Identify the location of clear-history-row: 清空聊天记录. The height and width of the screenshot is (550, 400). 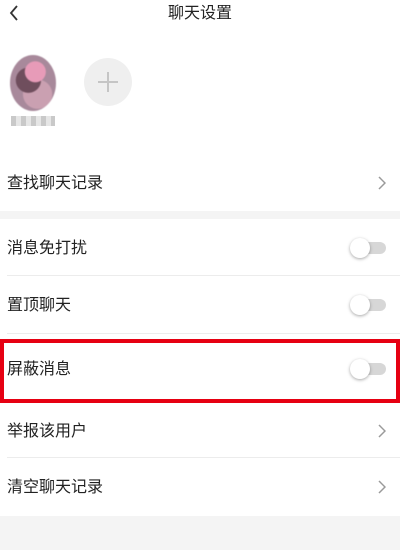
(200, 487).